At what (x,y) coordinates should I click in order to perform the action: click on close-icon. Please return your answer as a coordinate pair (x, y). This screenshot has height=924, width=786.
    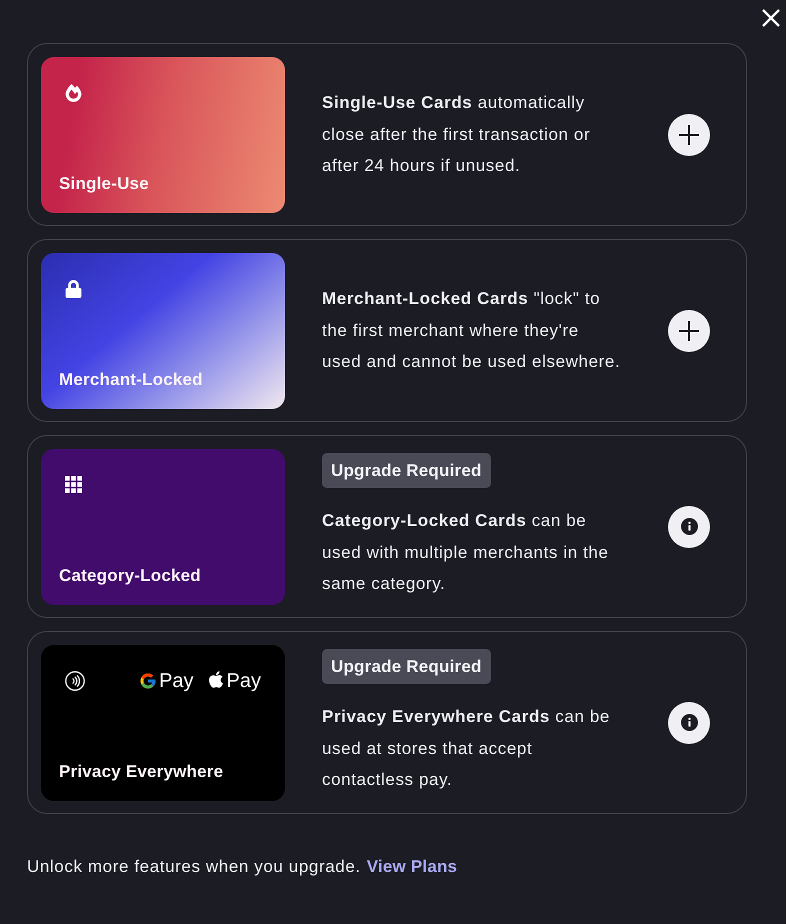
    Looking at the image, I should click on (771, 18).